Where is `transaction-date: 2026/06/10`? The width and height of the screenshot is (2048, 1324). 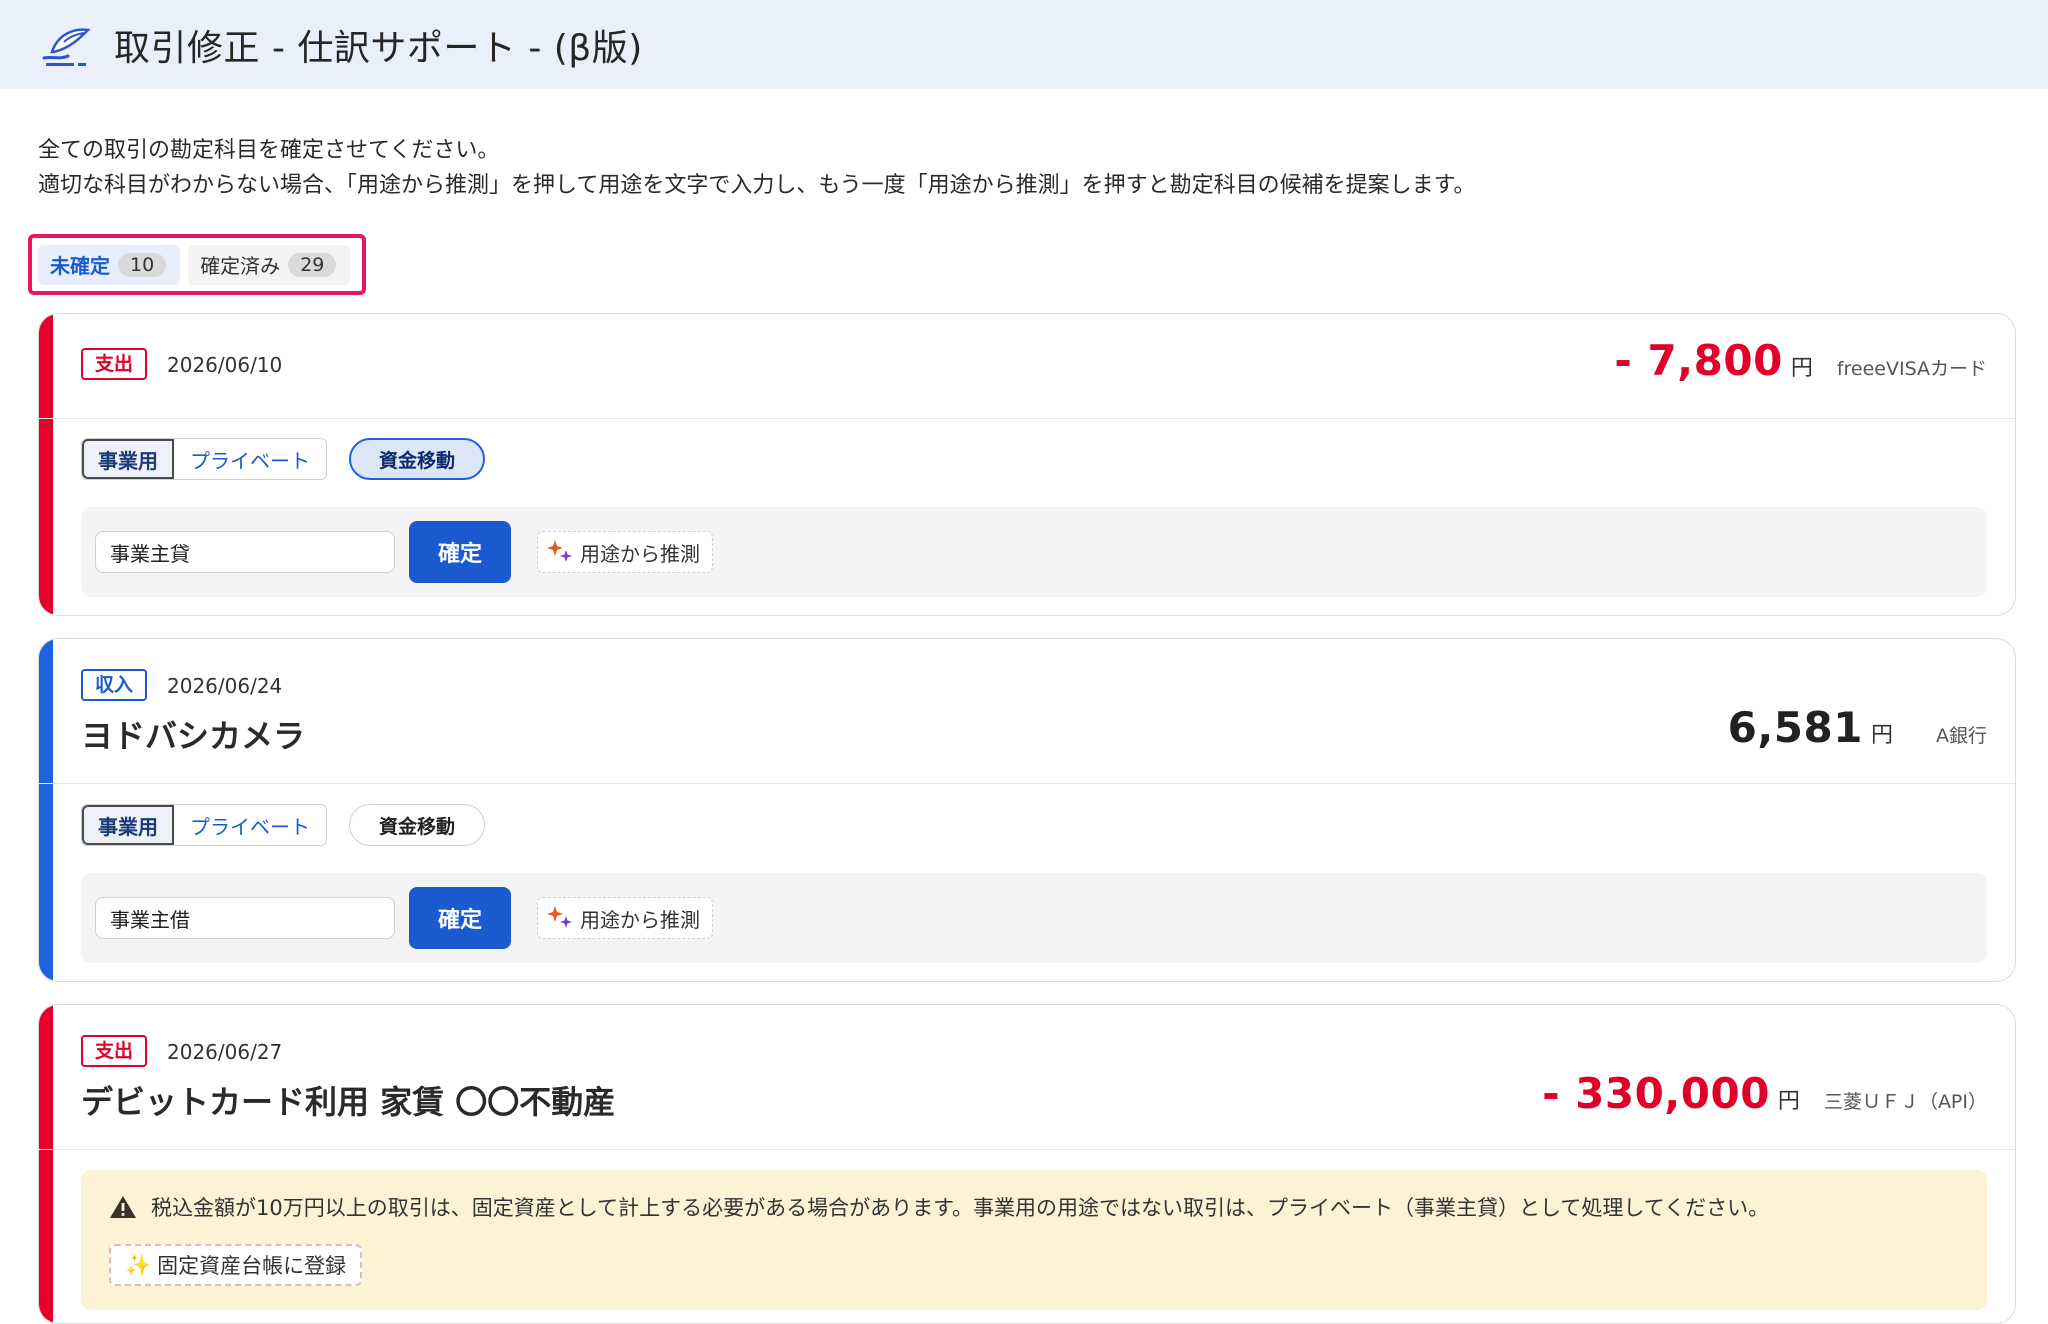
transaction-date: 2026/06/10 is located at coordinates (225, 365).